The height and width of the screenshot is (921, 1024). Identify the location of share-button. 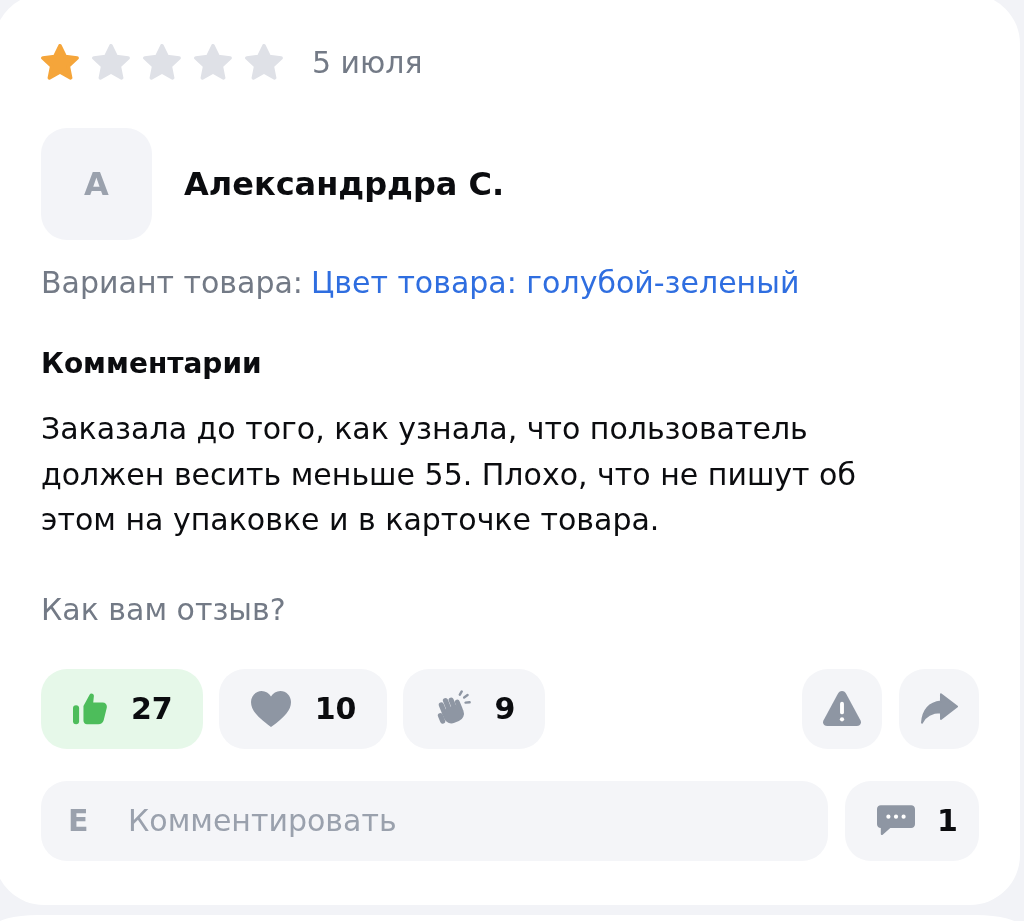
(939, 708).